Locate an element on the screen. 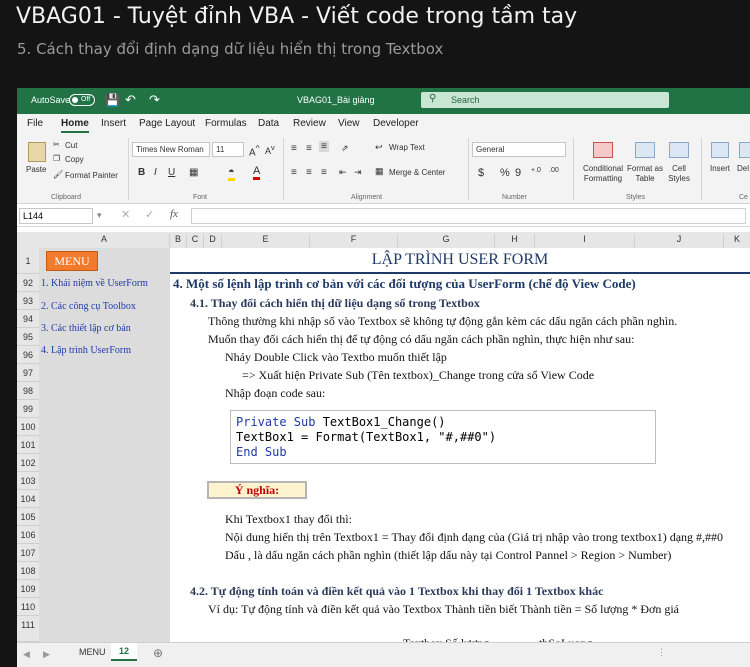  copy-icon: ❐ is located at coordinates (56, 158).